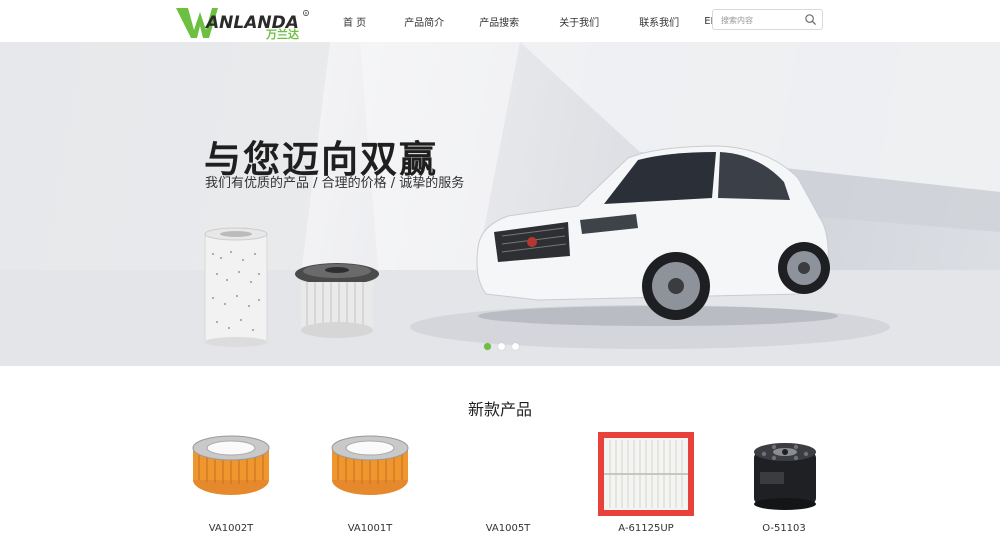 The image size is (1000, 557). What do you see at coordinates (236, 287) in the screenshot?
I see `cylinder-filter-image` at bounding box center [236, 287].